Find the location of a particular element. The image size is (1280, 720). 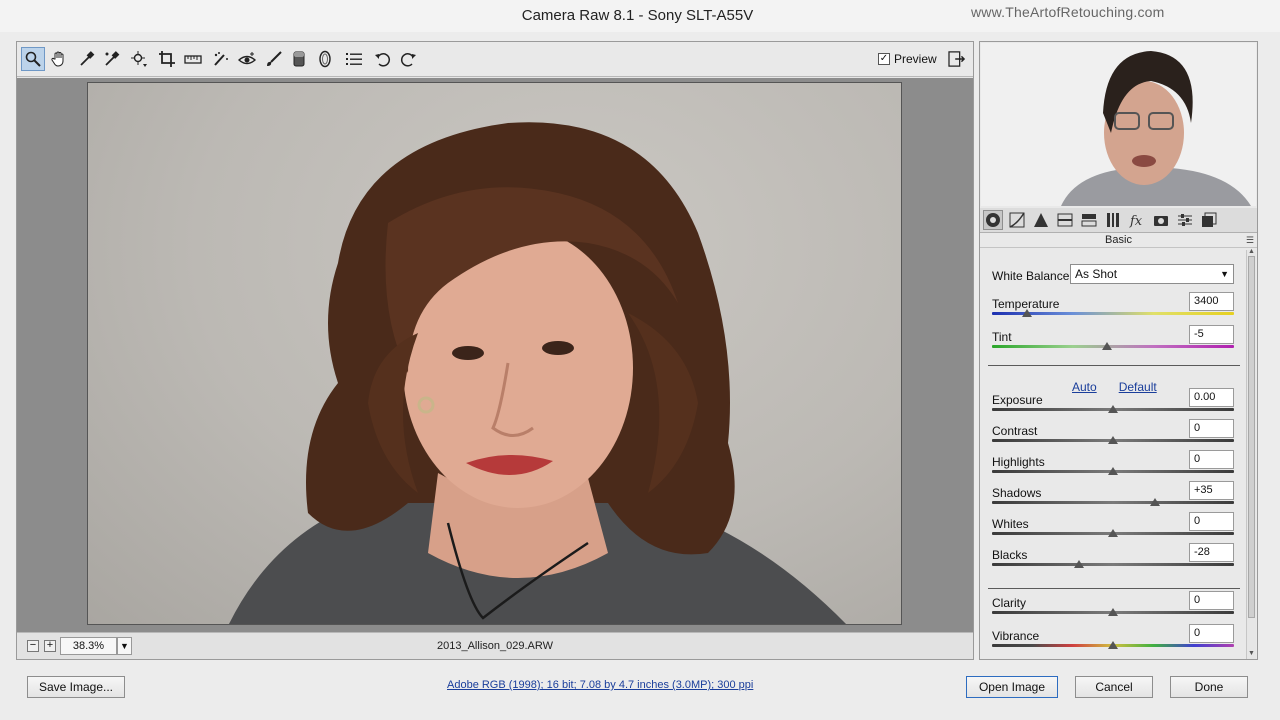

white-balance-label: White Balance: is located at coordinates (1032, 276).